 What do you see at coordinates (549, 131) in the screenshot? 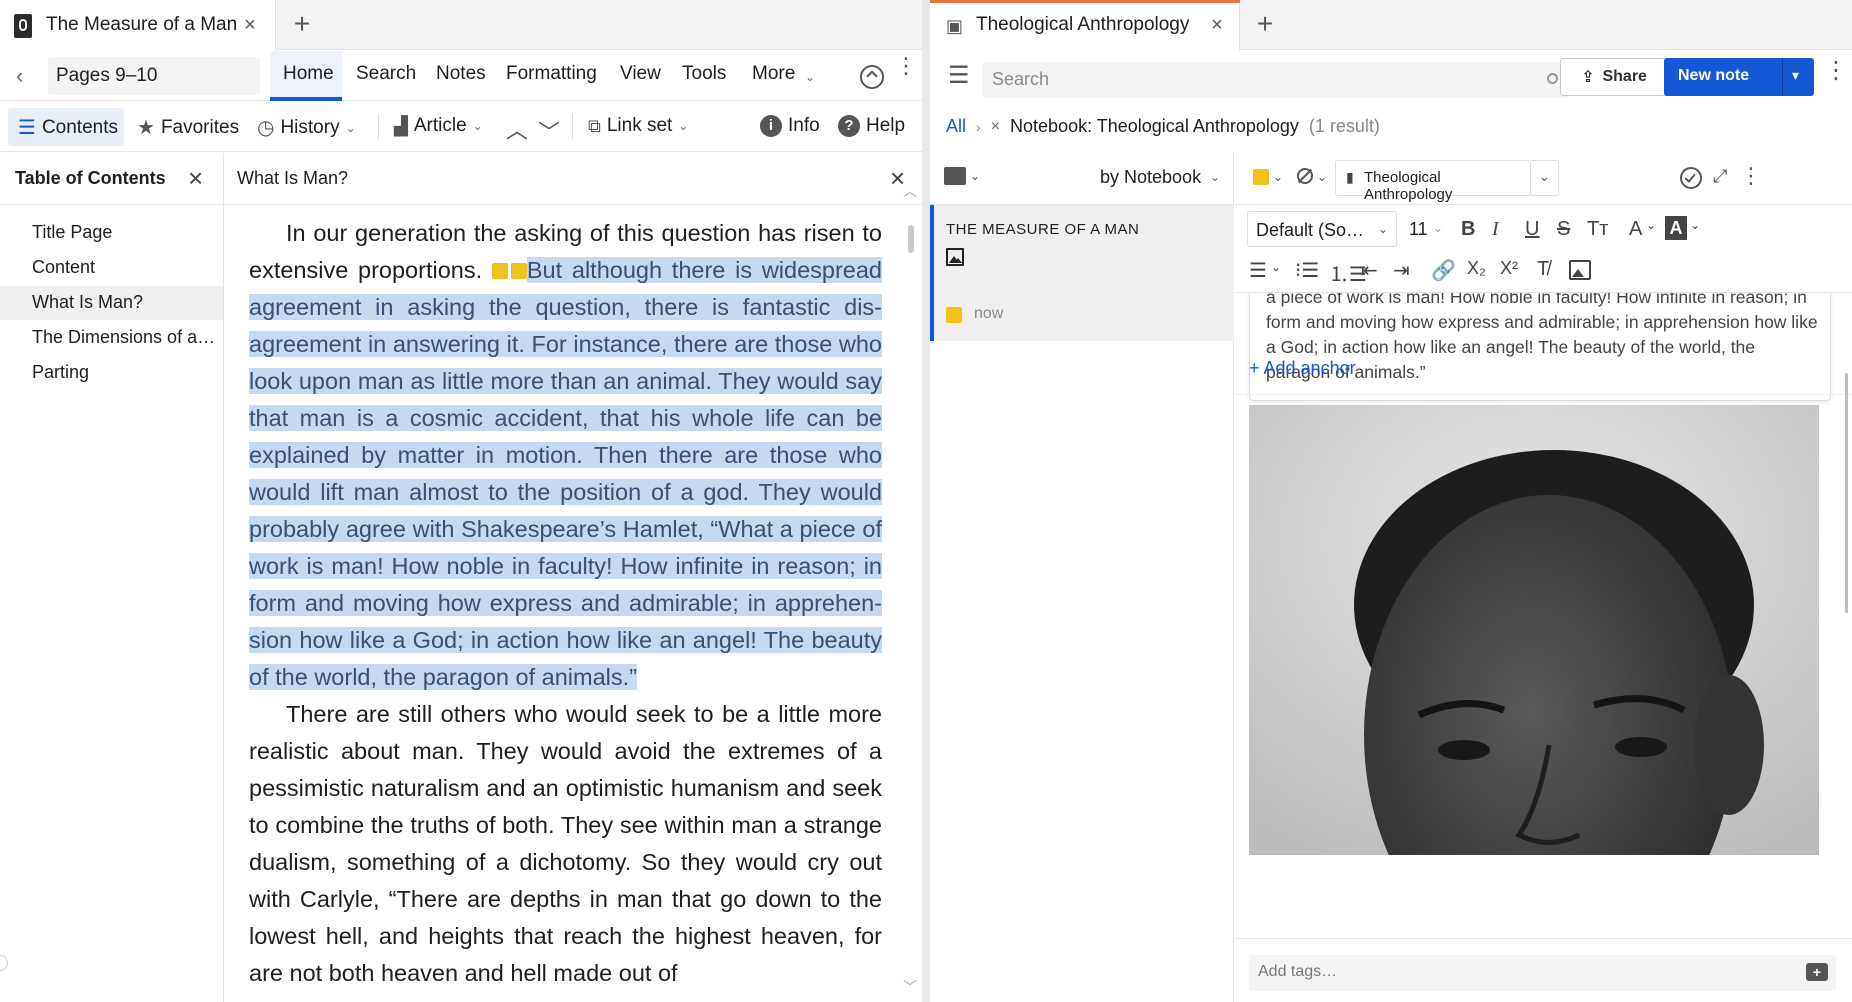
I see `chevron-down-icon: ﹀` at bounding box center [549, 131].